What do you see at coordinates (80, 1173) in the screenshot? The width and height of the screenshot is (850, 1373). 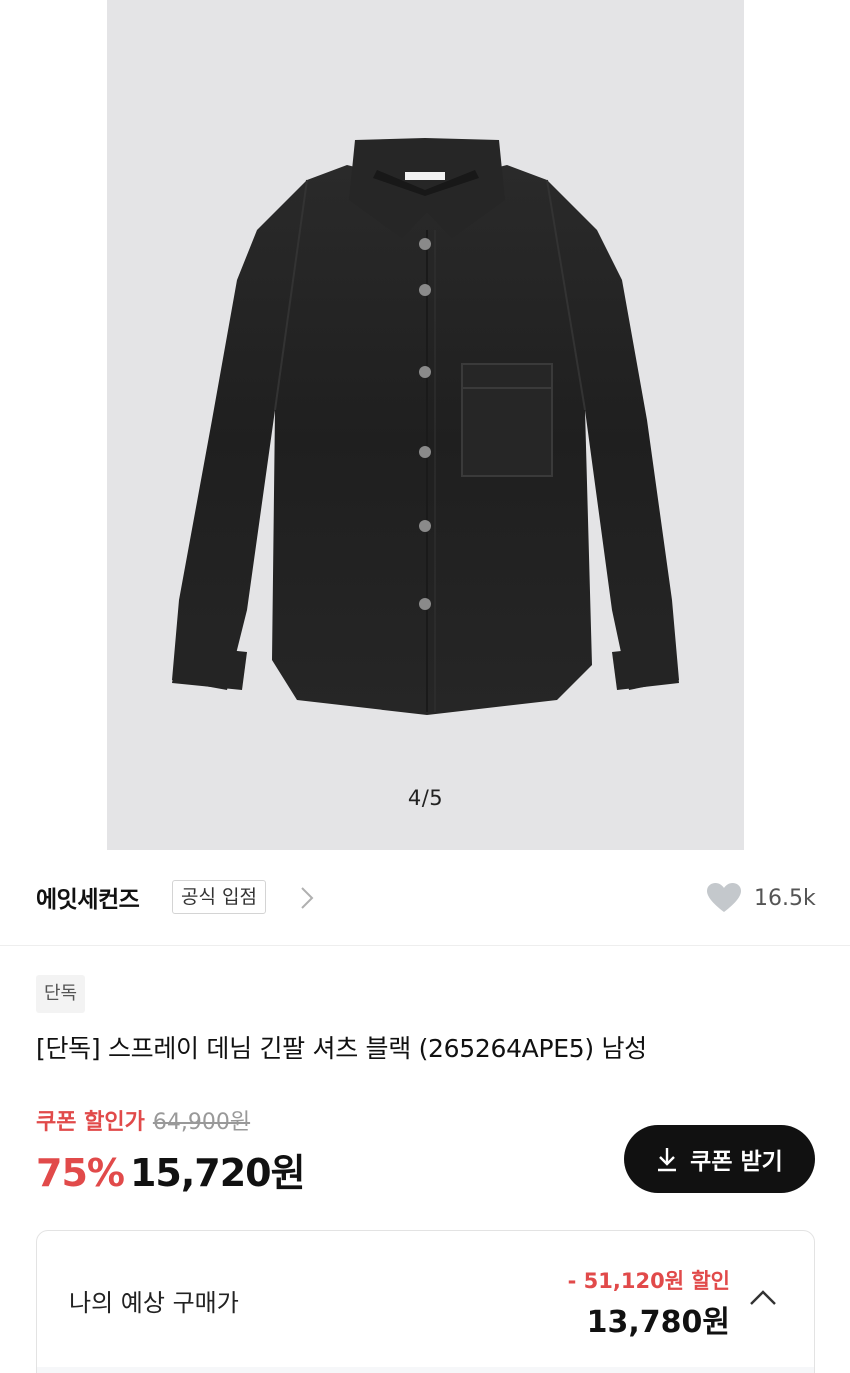 I see `discount-rate: 75%` at bounding box center [80, 1173].